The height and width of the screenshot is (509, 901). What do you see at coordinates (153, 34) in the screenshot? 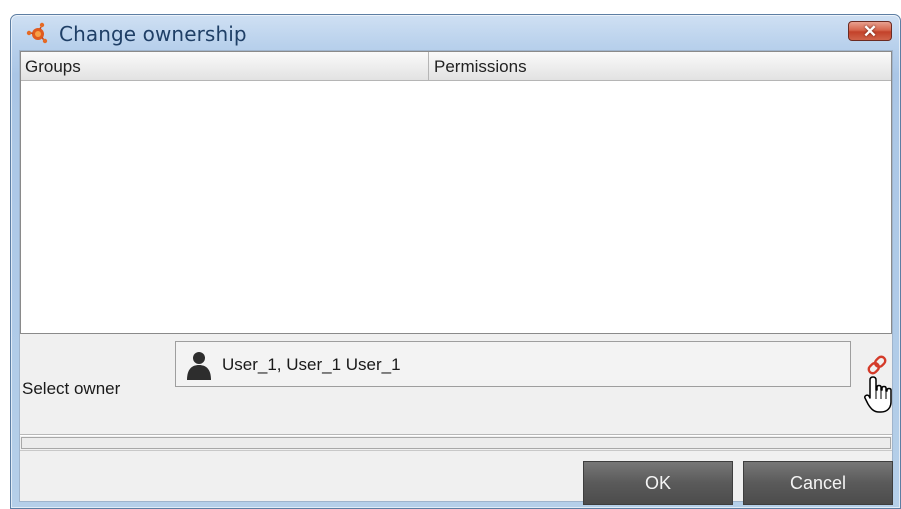
I see `dialog-title: Change ownership` at bounding box center [153, 34].